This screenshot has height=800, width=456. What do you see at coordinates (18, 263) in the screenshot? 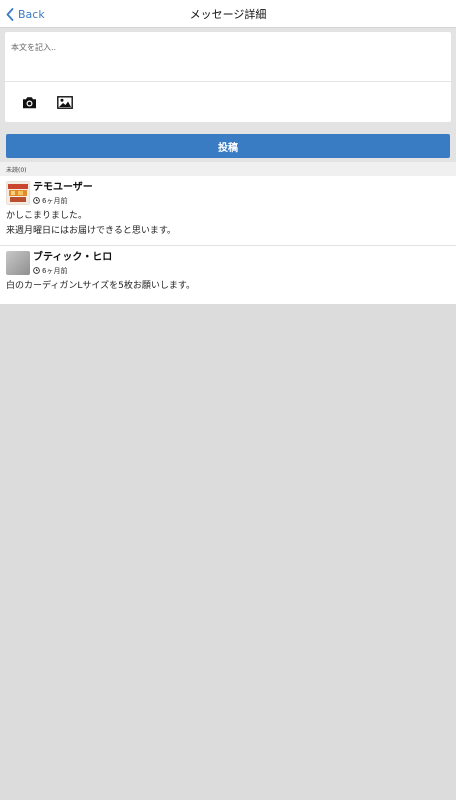
I see `gray-avatar` at bounding box center [18, 263].